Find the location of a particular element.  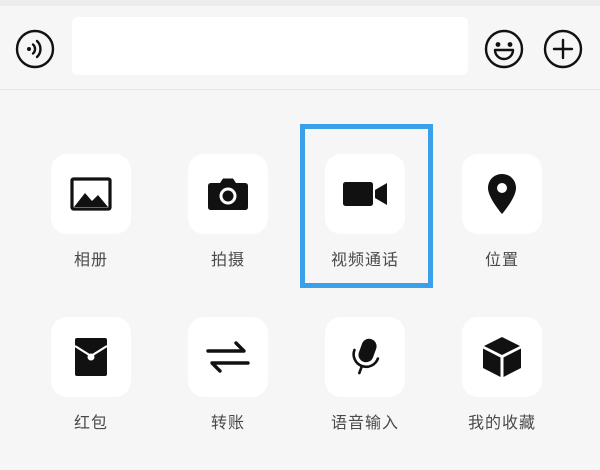

photo-album-label: 相册 is located at coordinates (90, 259).